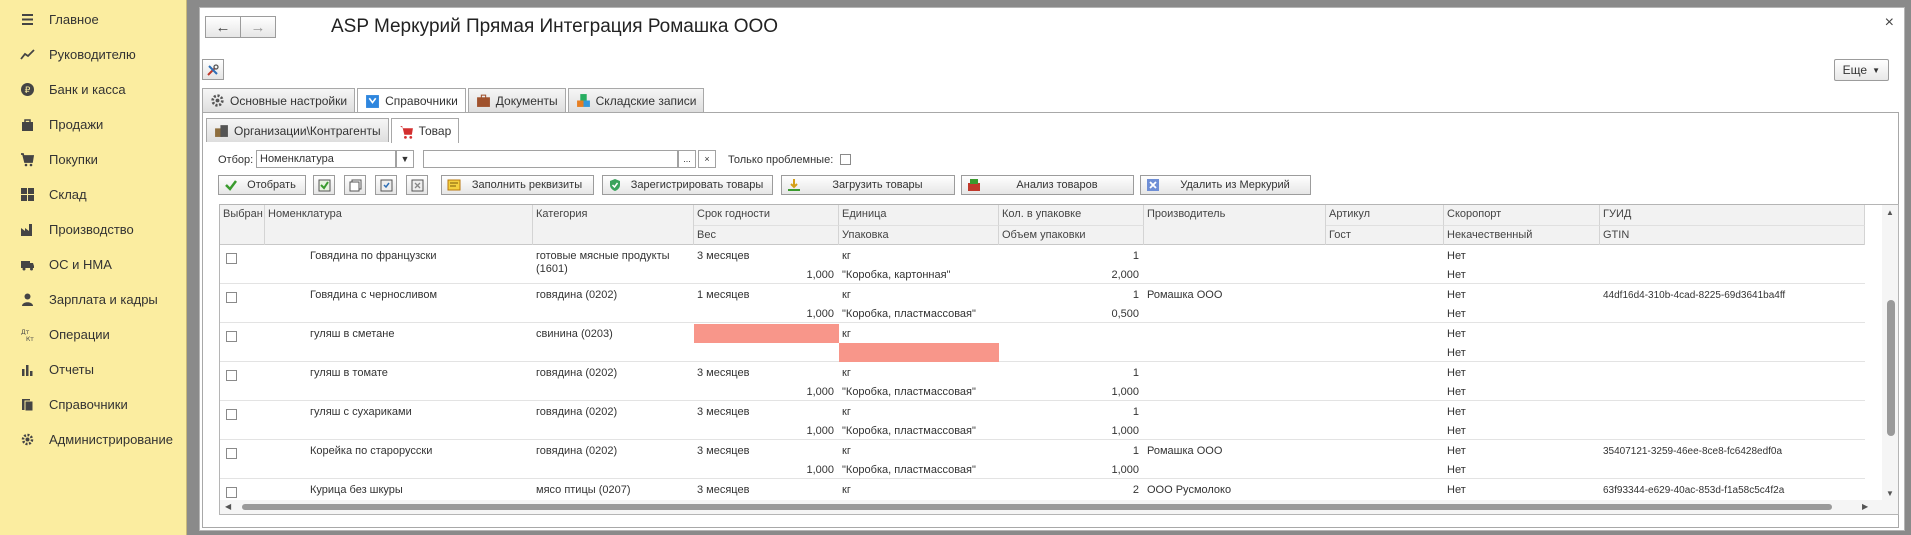  I want to click on select-button: Отобрать, so click(262, 185).